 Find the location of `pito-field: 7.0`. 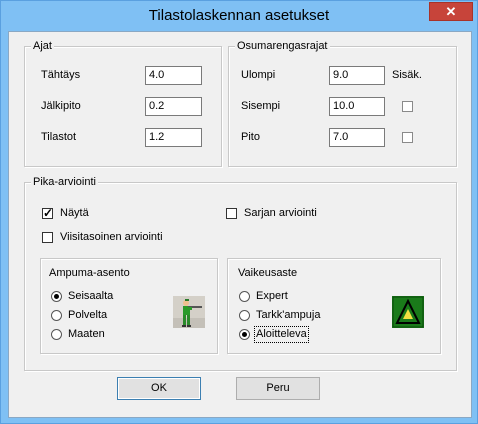

pito-field: 7.0 is located at coordinates (357, 137).